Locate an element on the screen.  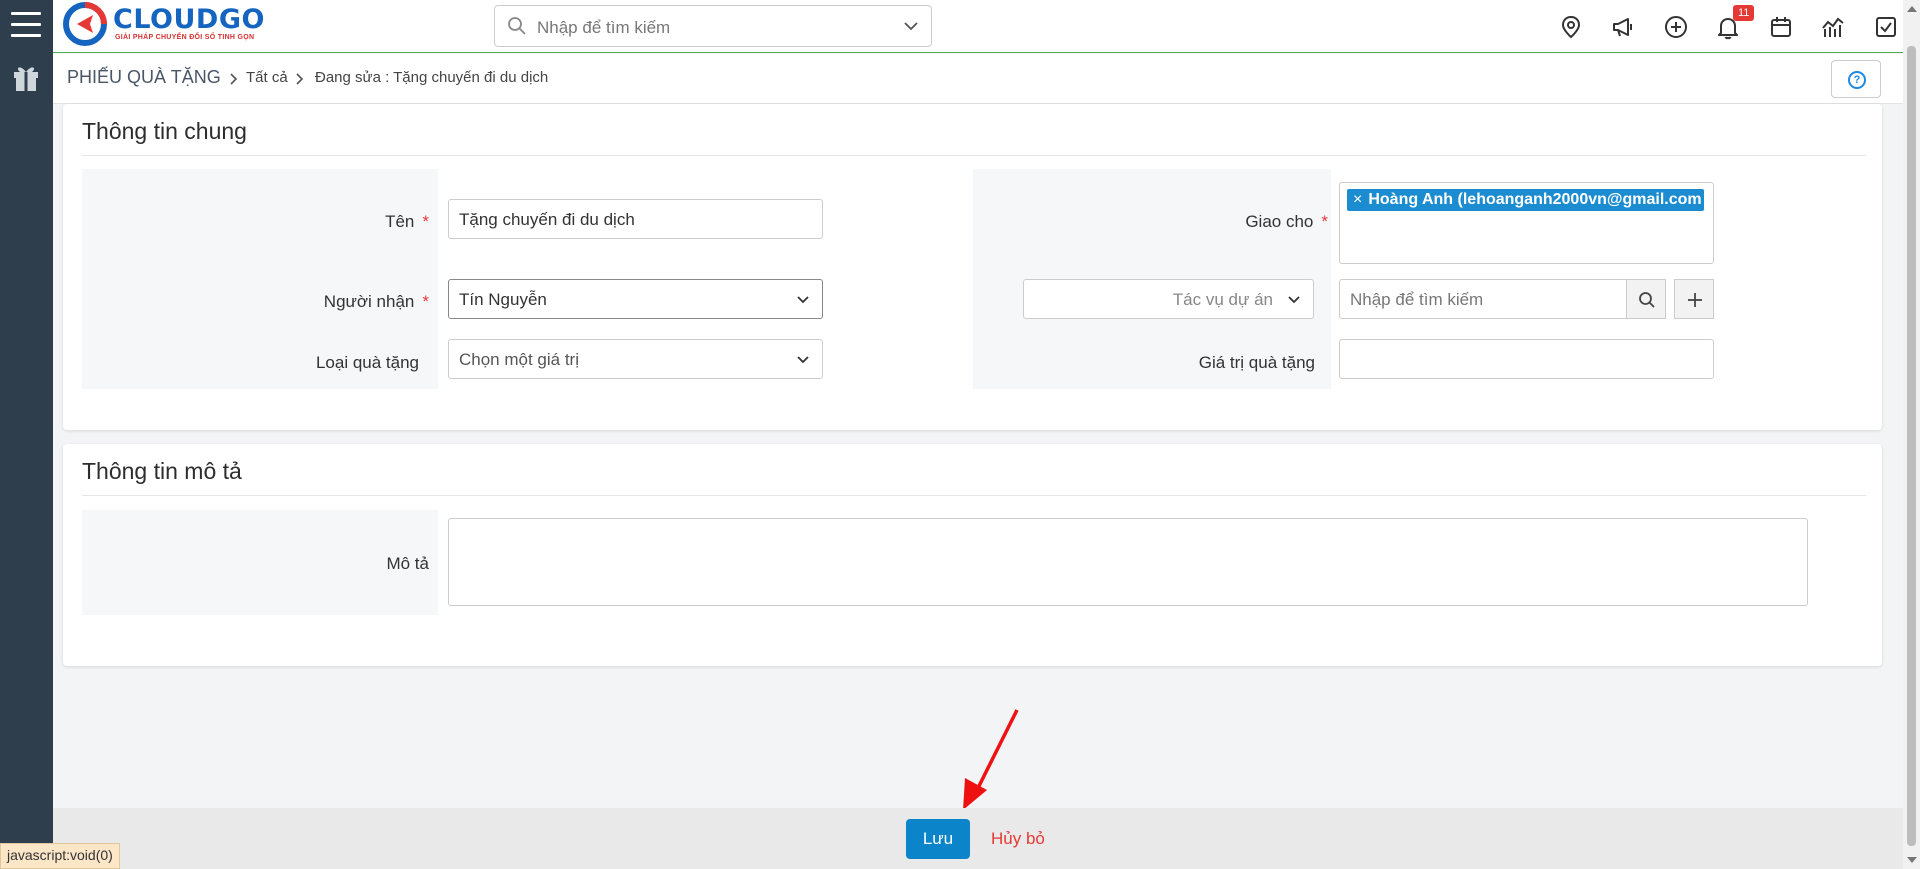
description-field-label: Mô tả is located at coordinates (407, 563).